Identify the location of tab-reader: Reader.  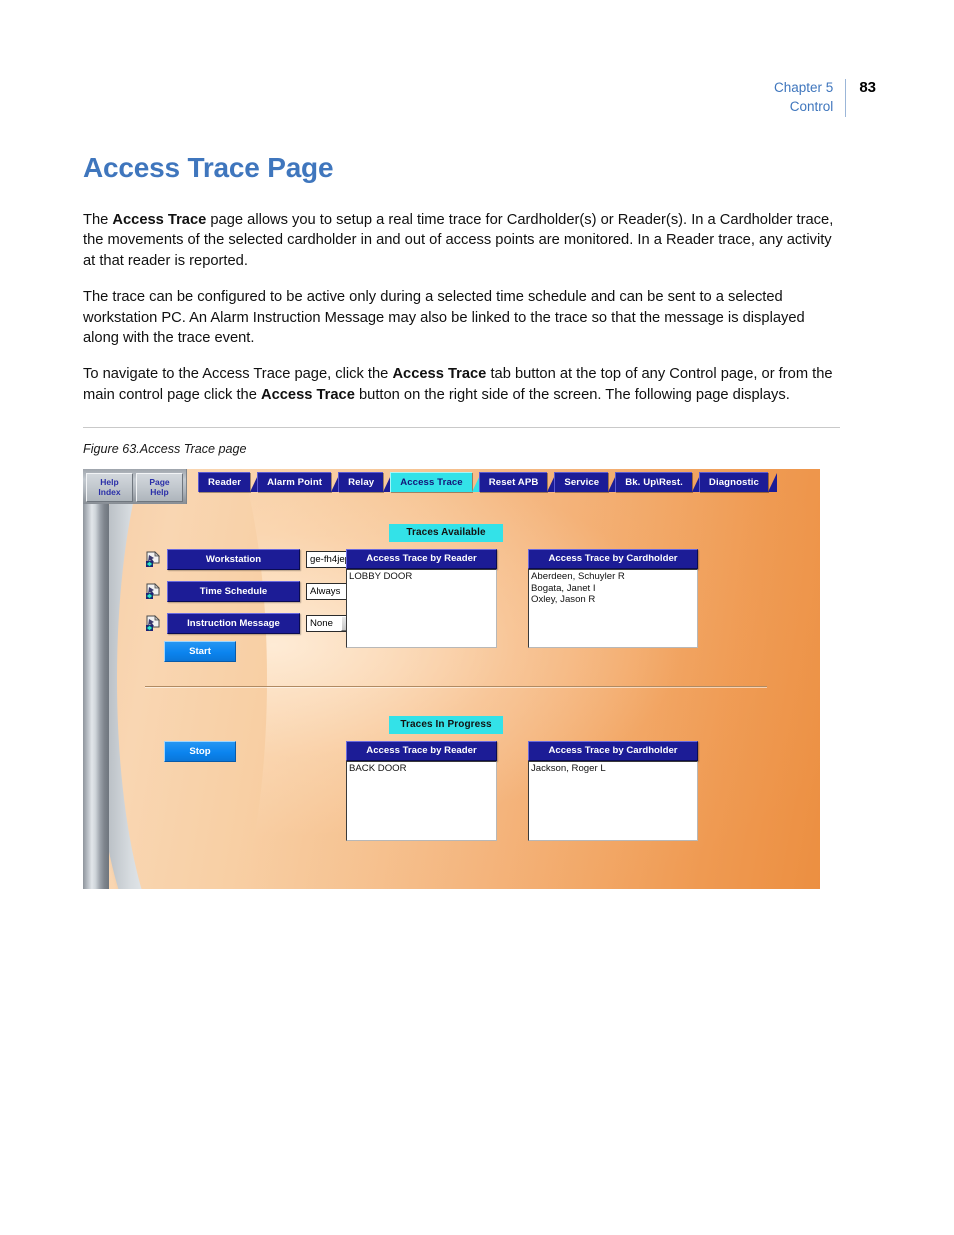
(229, 482).